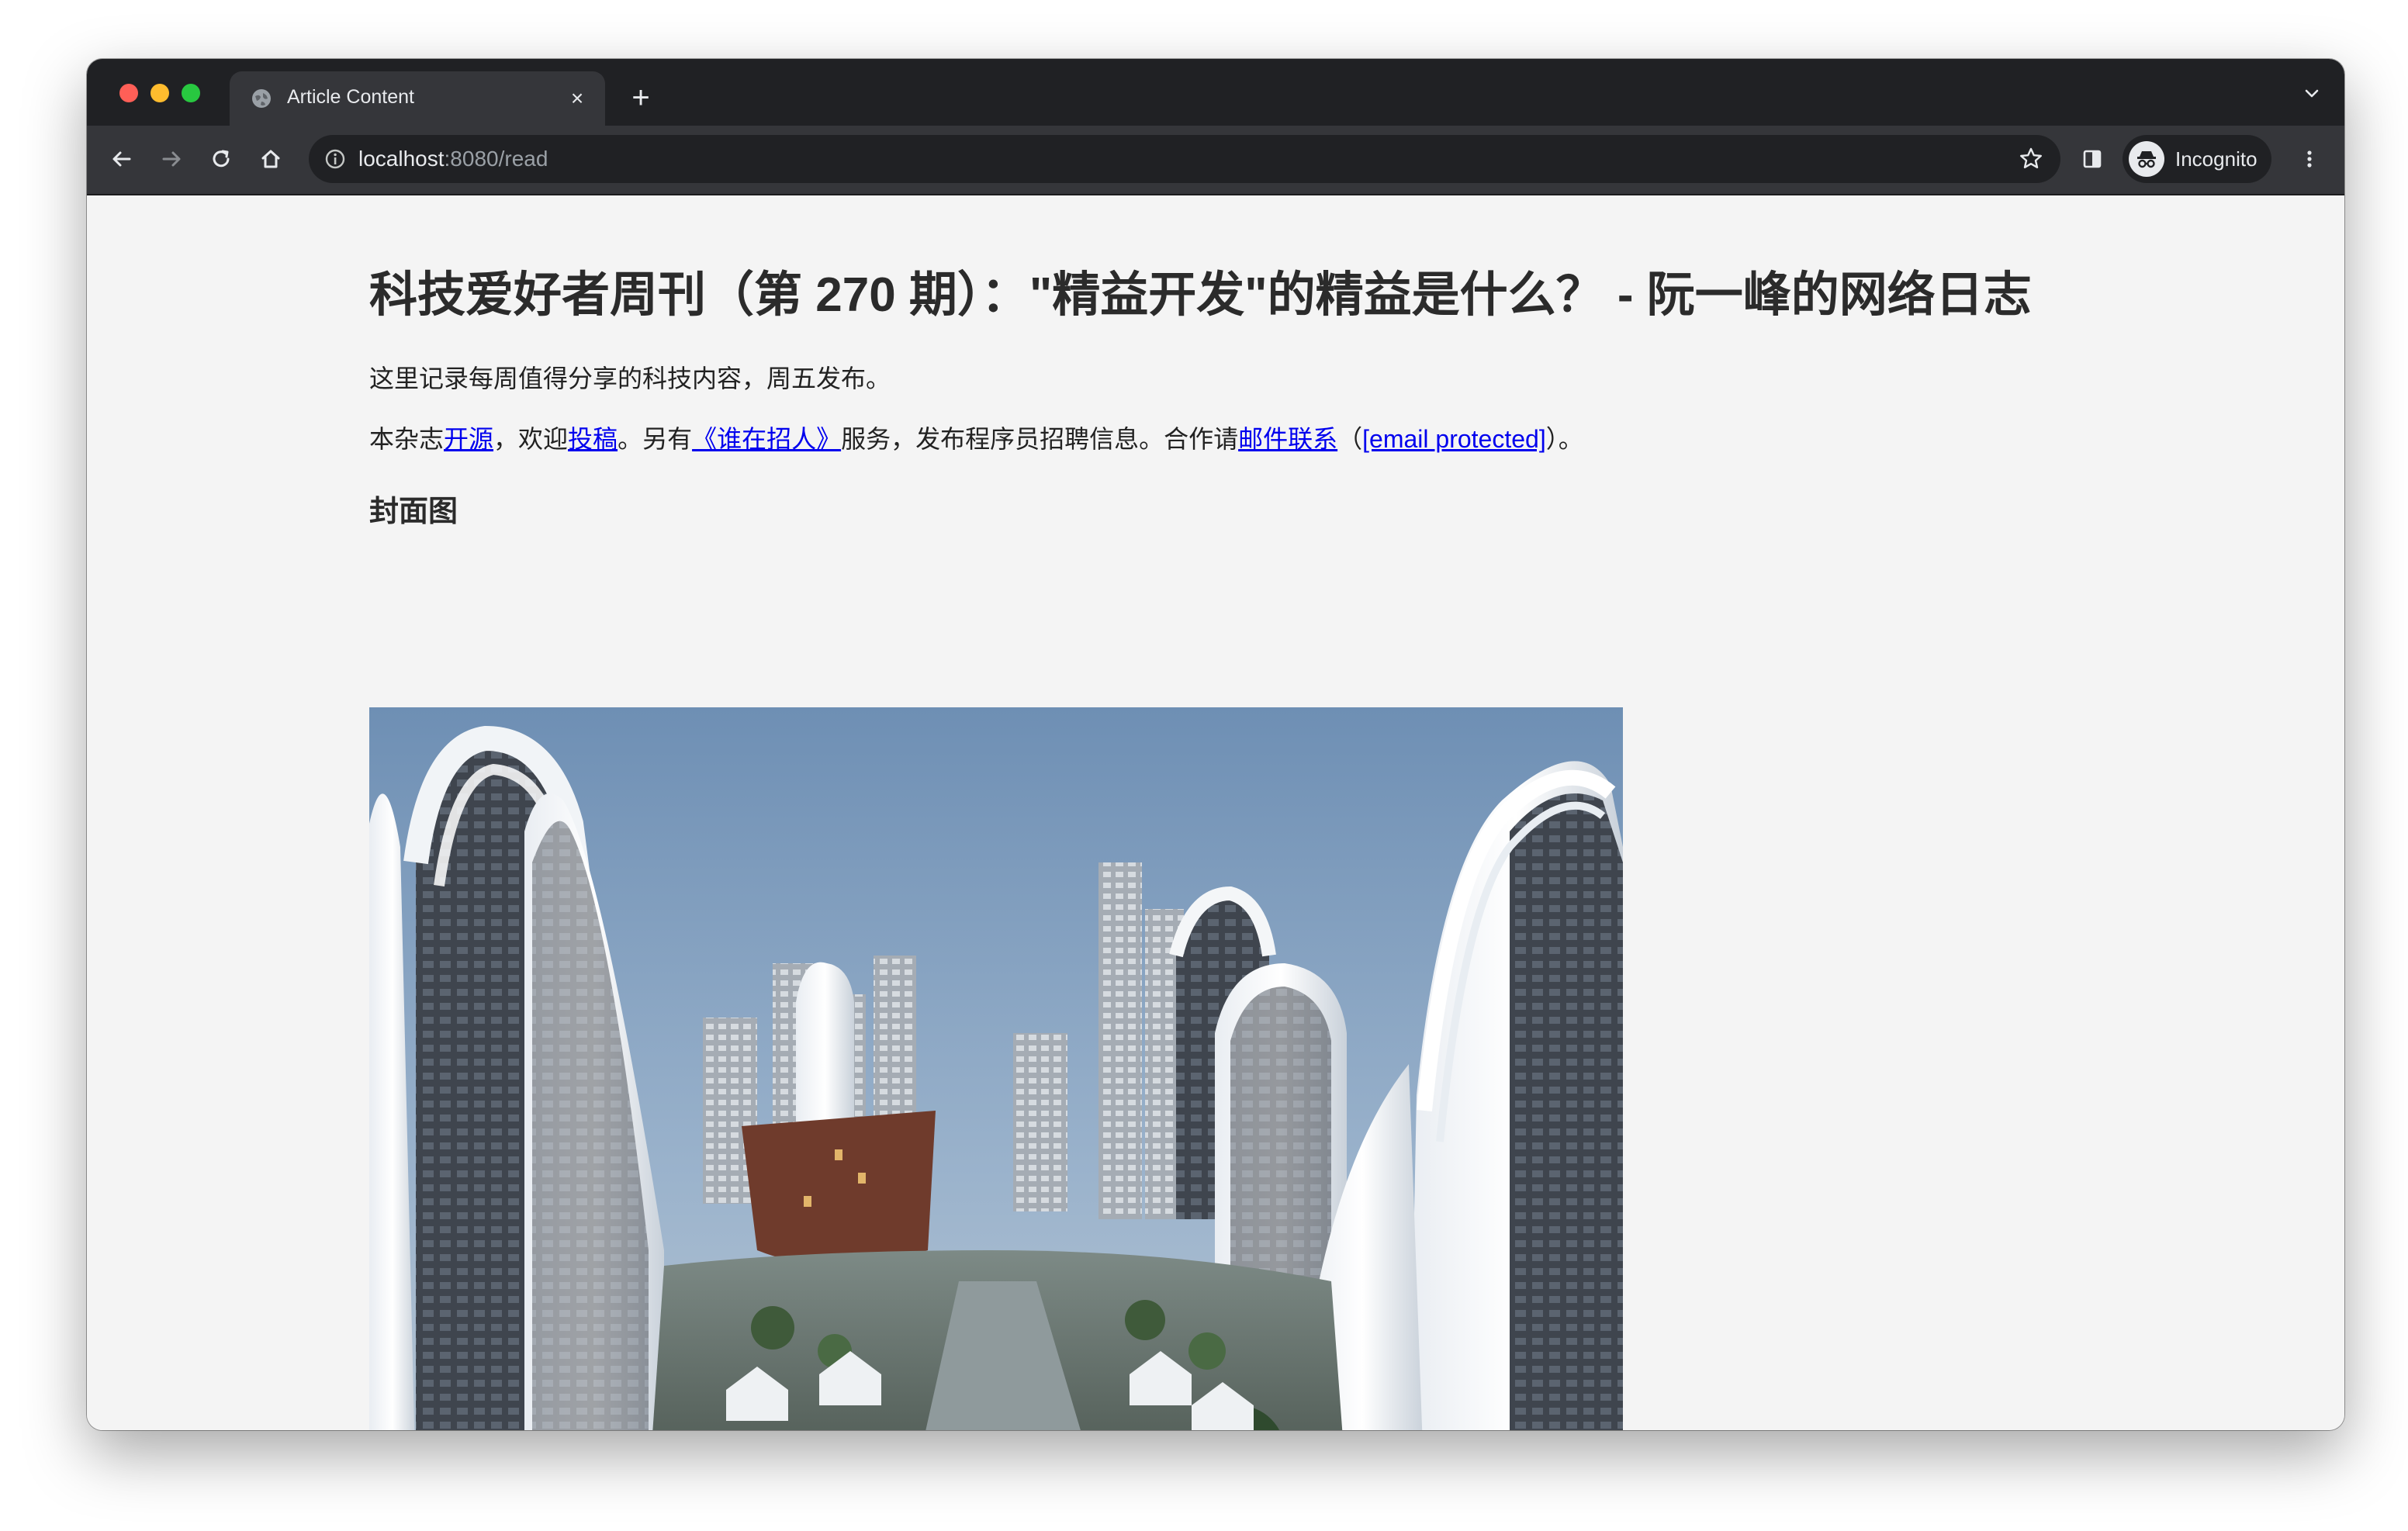 The image size is (2408, 1531). Describe the element at coordinates (640, 97) in the screenshot. I see `new-tab-button: +` at that location.